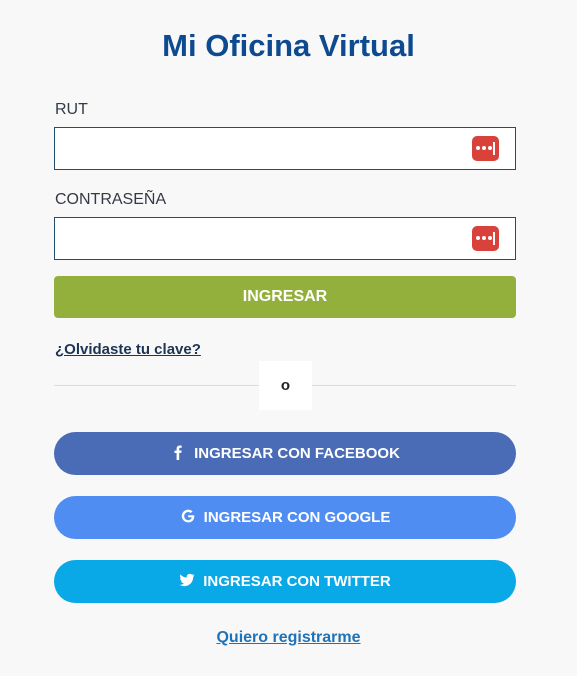 This screenshot has height=676, width=577. Describe the element at coordinates (297, 453) in the screenshot. I see `facebook-login-label: INGRESAR CON FACEBOOK` at that location.